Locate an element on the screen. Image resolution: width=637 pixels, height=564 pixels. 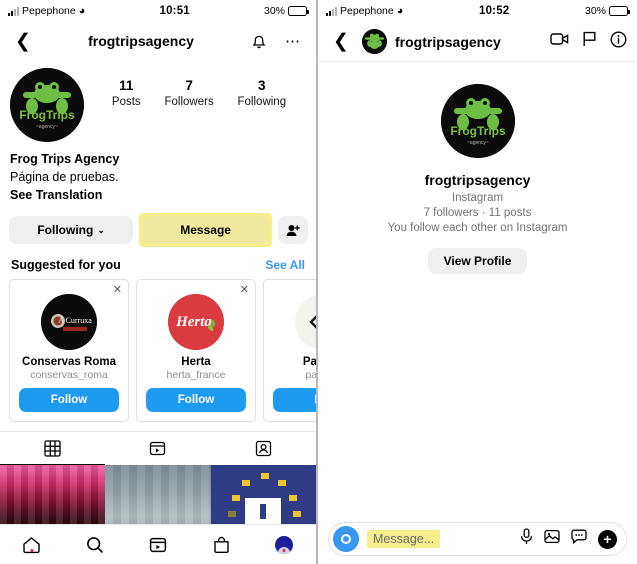
nav-reels is located at coordinates (157, 545).